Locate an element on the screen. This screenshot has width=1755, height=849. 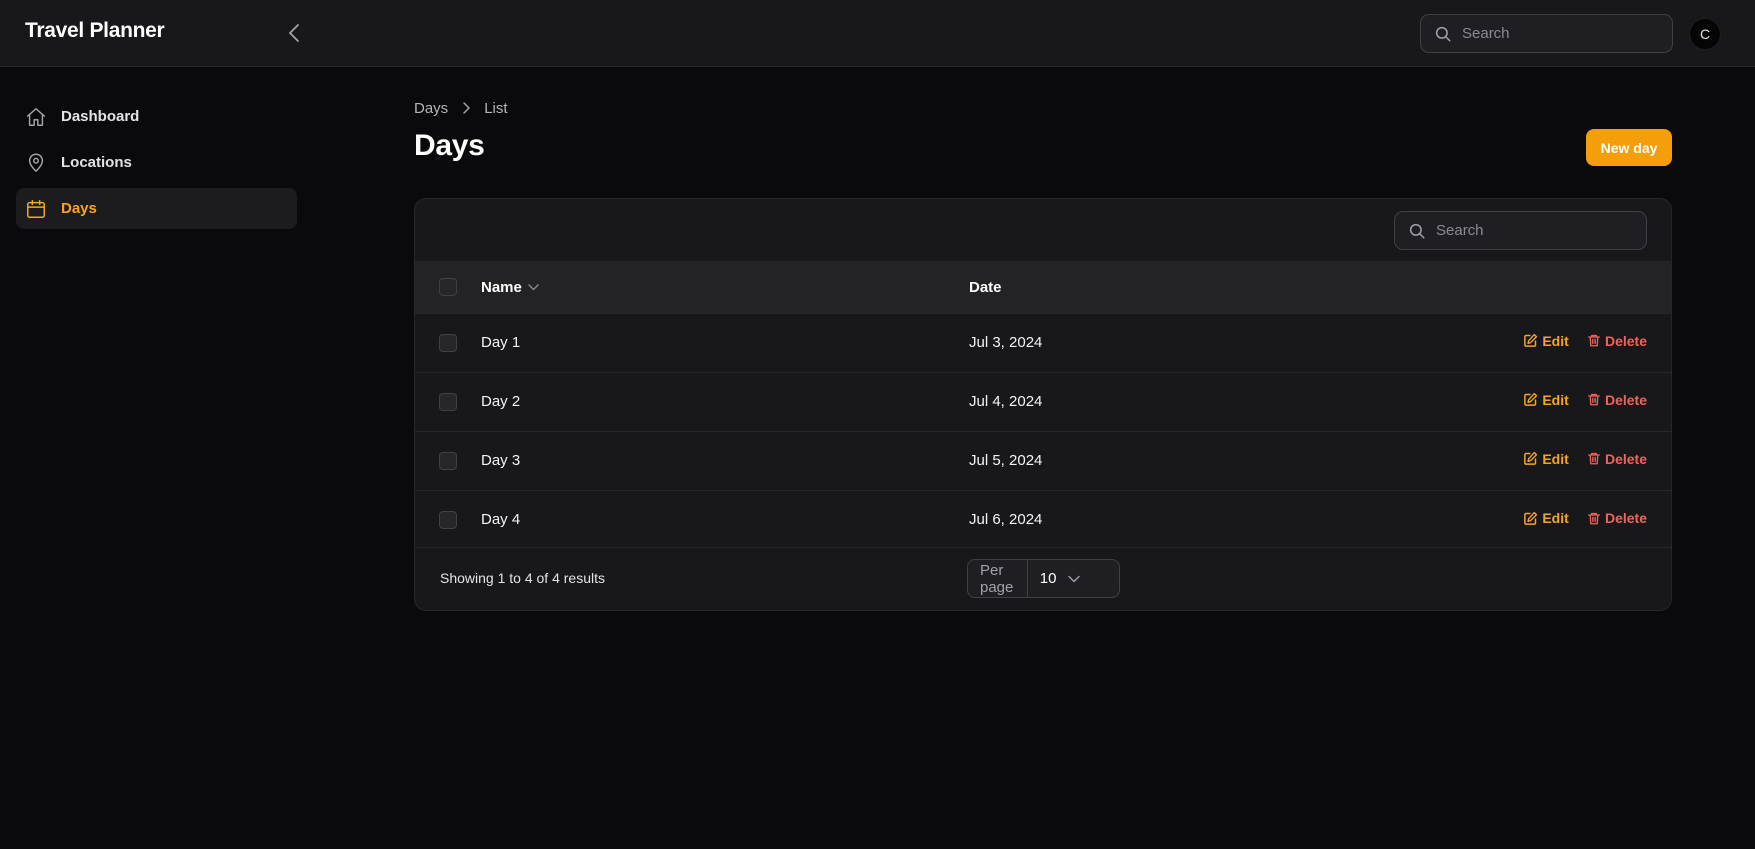
day-name-cell: Day 2 is located at coordinates (501, 401).